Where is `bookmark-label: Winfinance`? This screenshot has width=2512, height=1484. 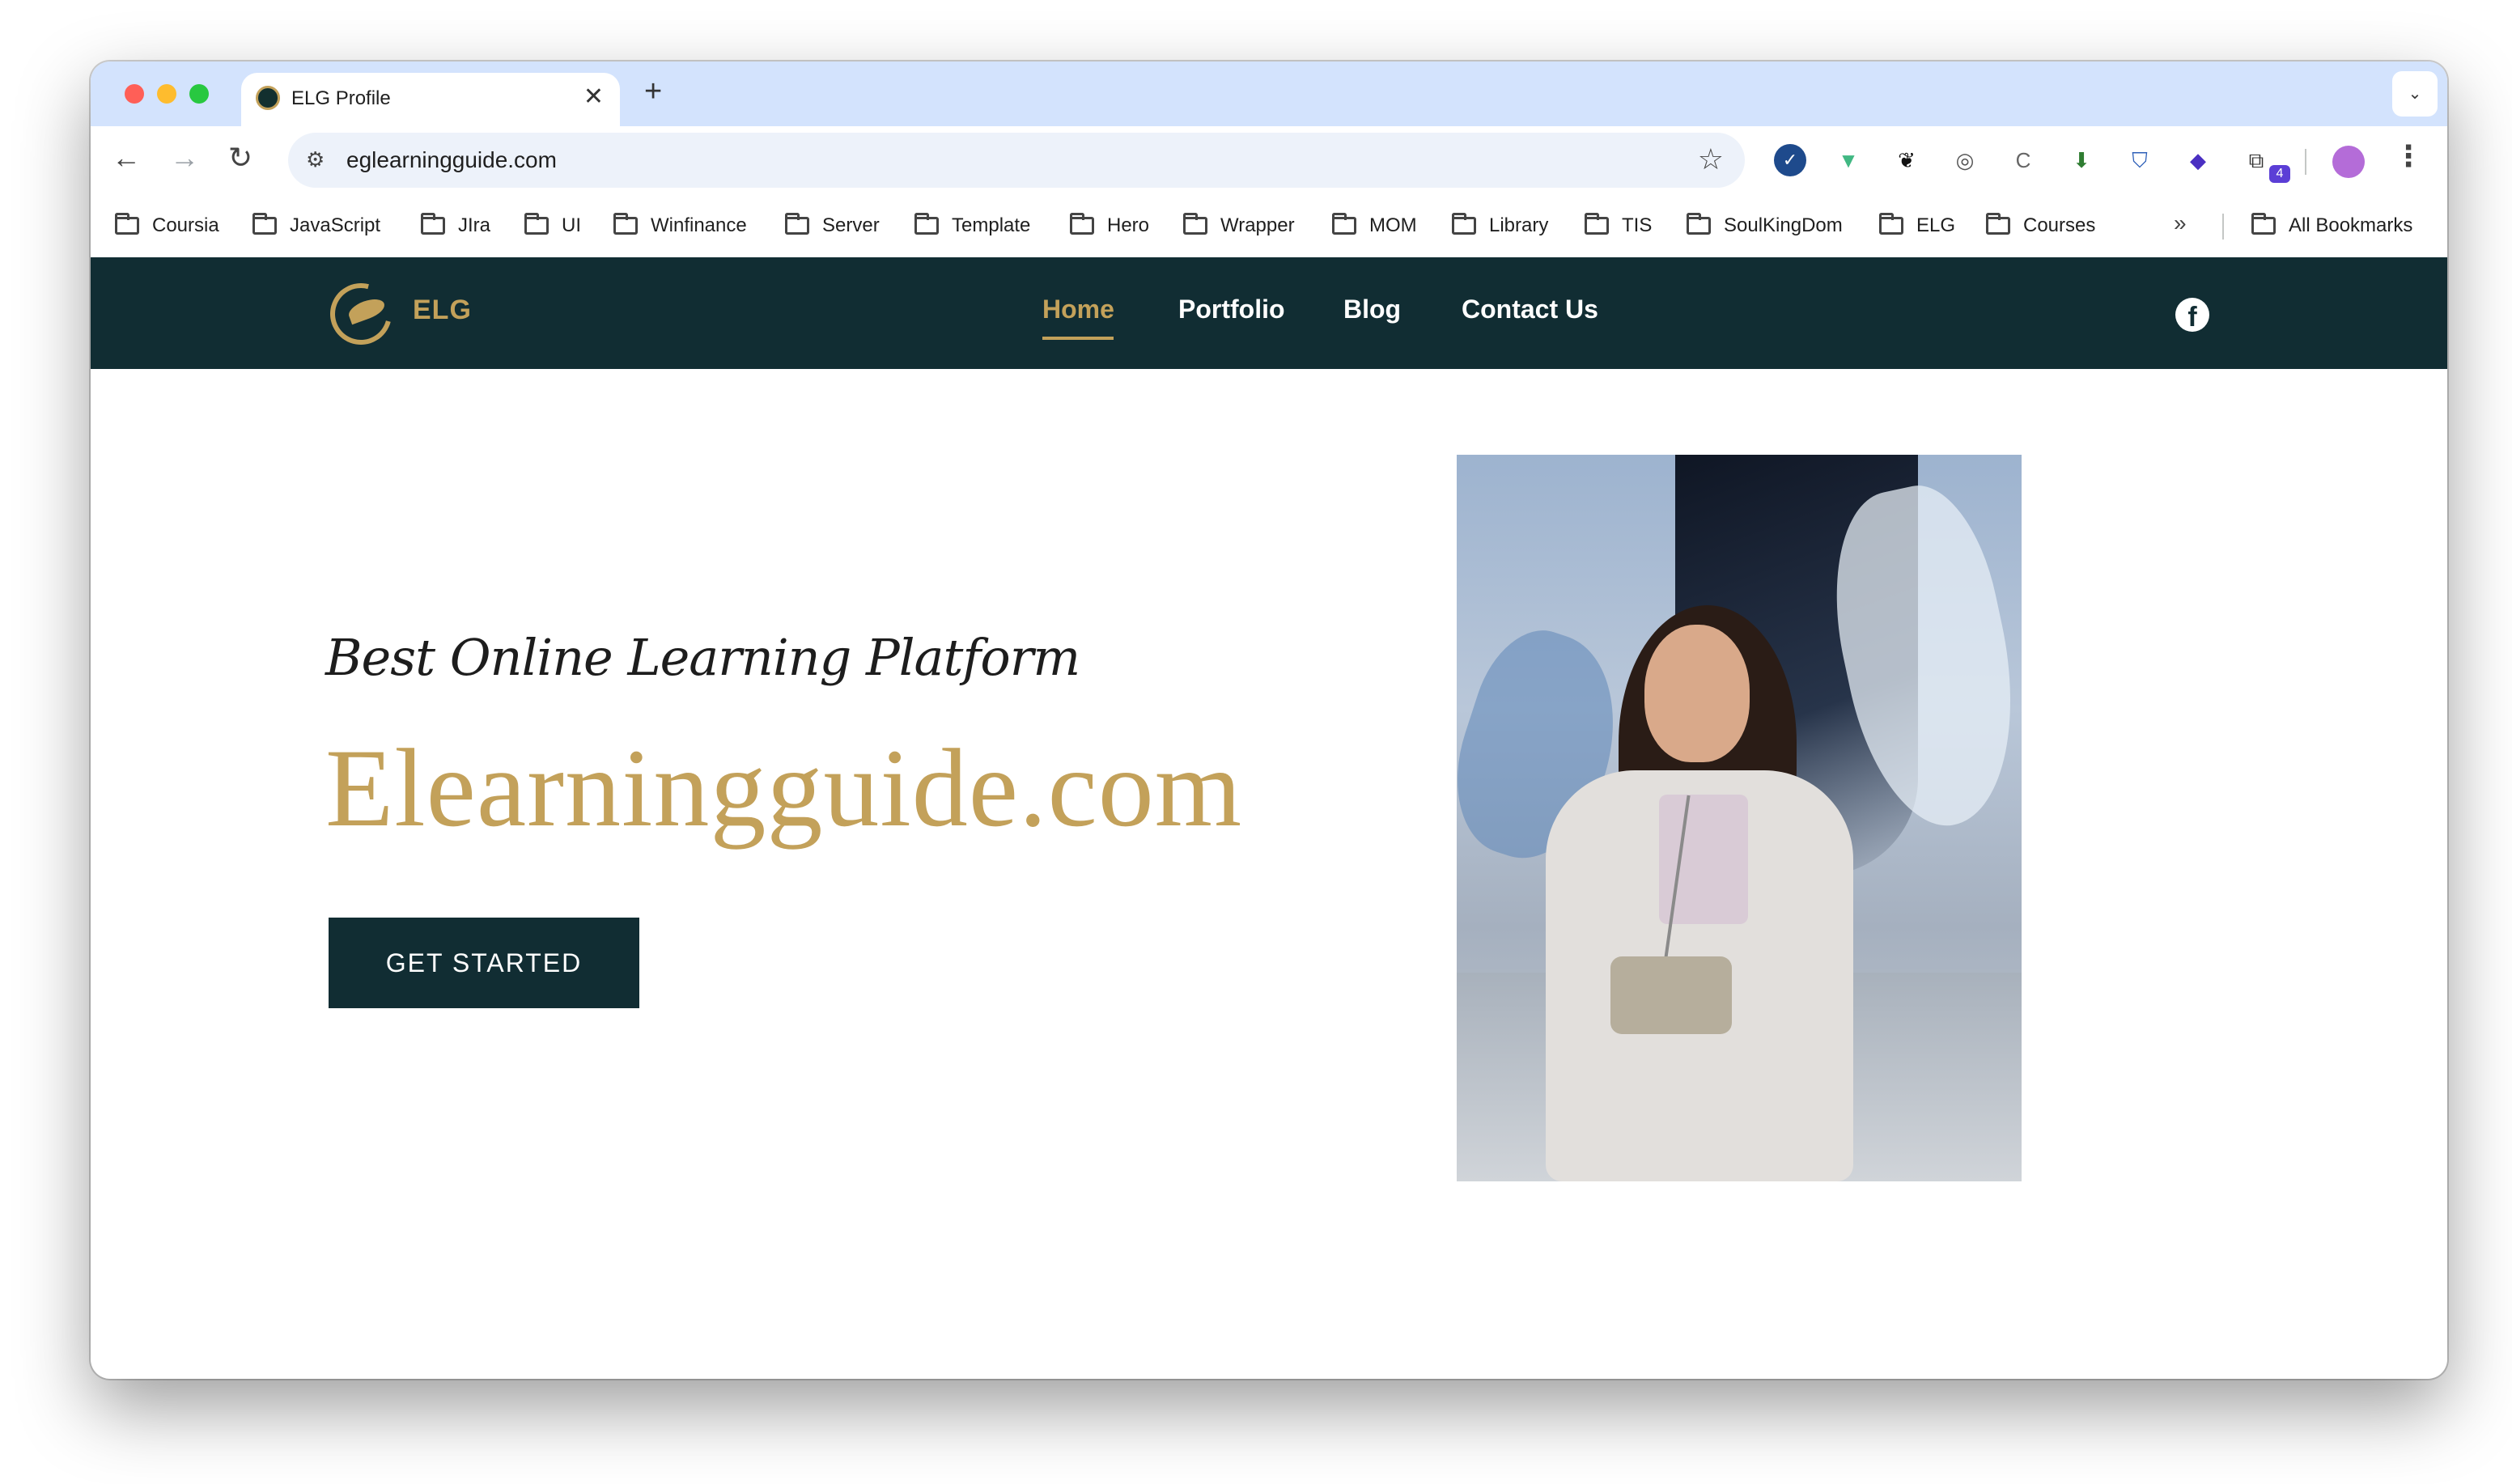 bookmark-label: Winfinance is located at coordinates (699, 225).